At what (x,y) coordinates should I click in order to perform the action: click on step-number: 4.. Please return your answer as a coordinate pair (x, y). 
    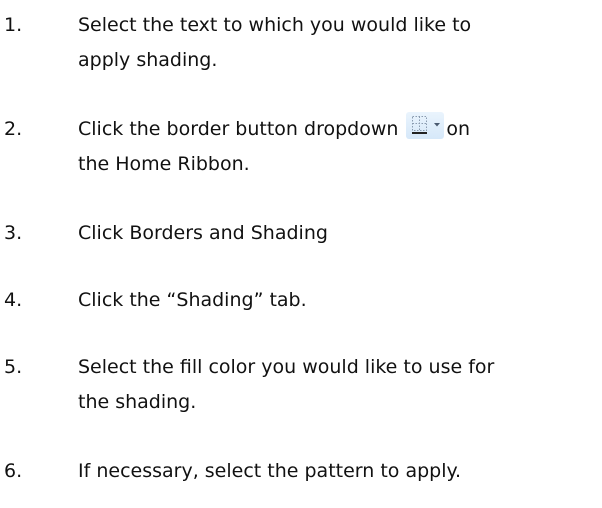
    Looking at the image, I should click on (13, 300).